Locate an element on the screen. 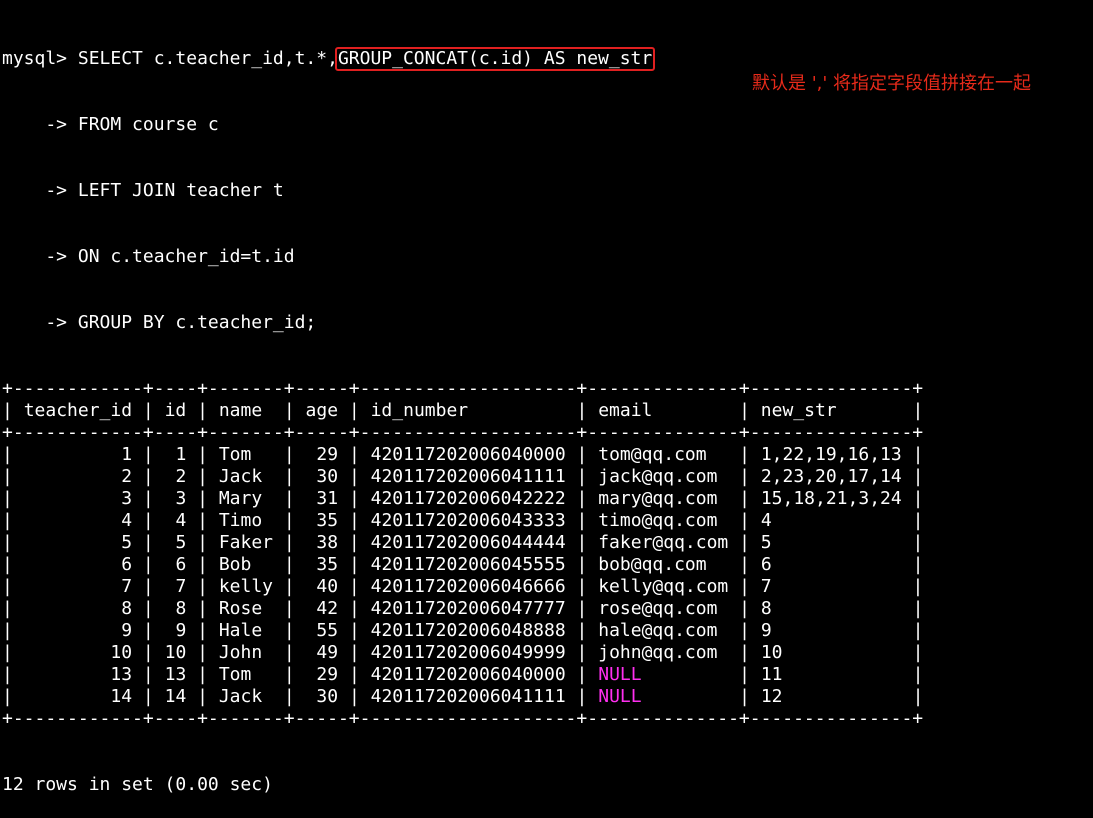 The height and width of the screenshot is (818, 1093). cell-teacher-id: 2 is located at coordinates (127, 476).